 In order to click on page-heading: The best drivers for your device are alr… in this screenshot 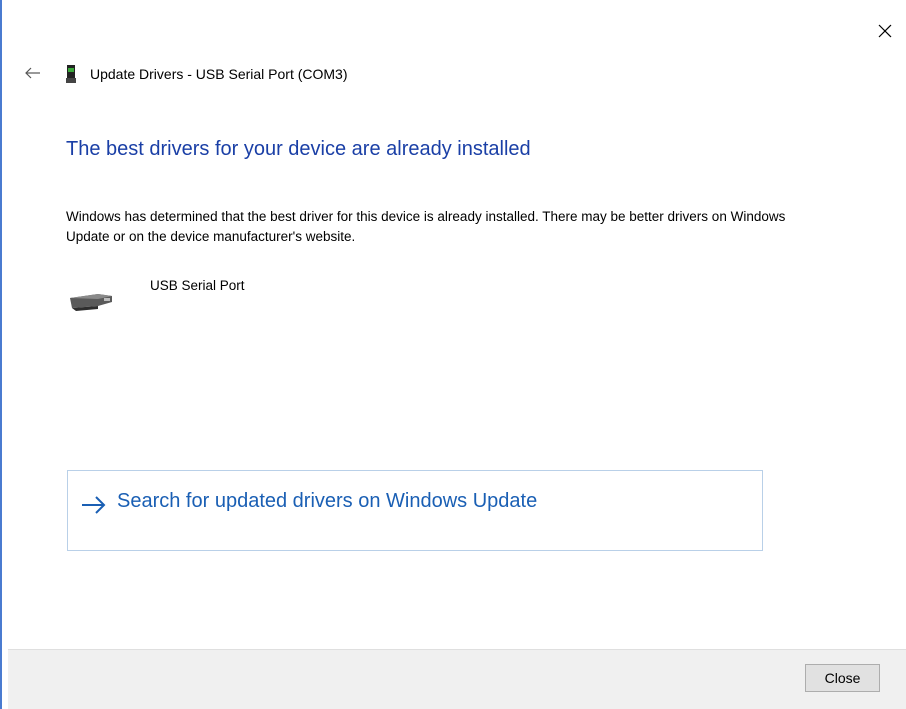, I will do `click(298, 149)`.